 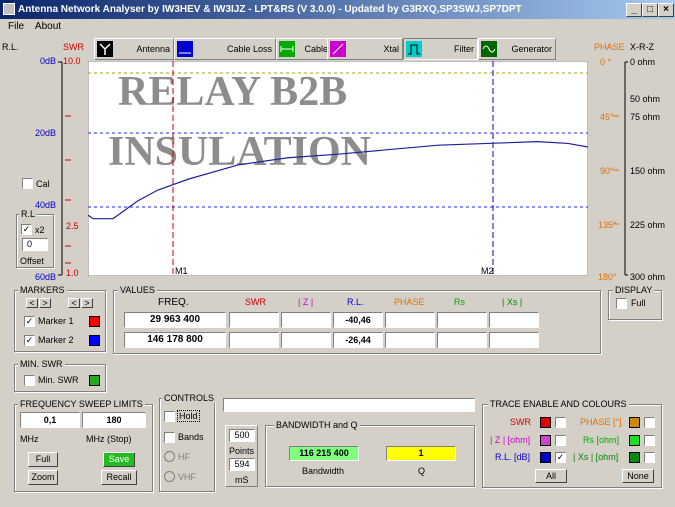 I want to click on tab-generator: Generator, so click(x=517, y=49).